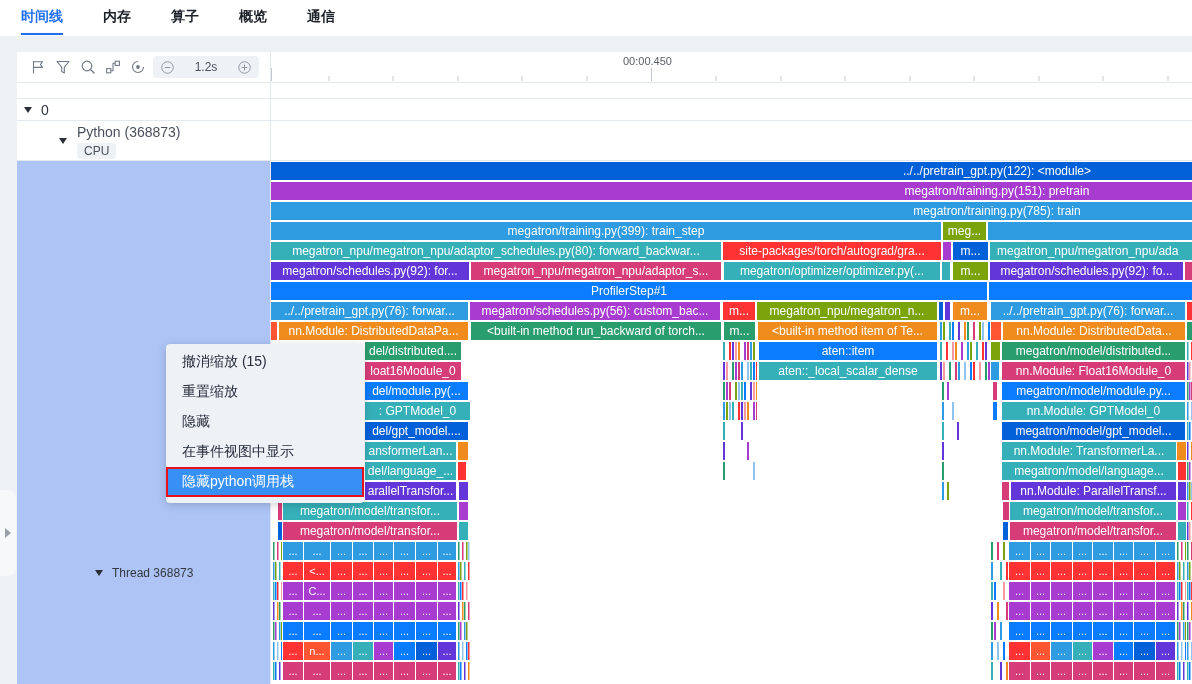 The image size is (1192, 684). Describe the element at coordinates (265, 392) in the screenshot. I see `menu-item: 重置缩放` at that location.